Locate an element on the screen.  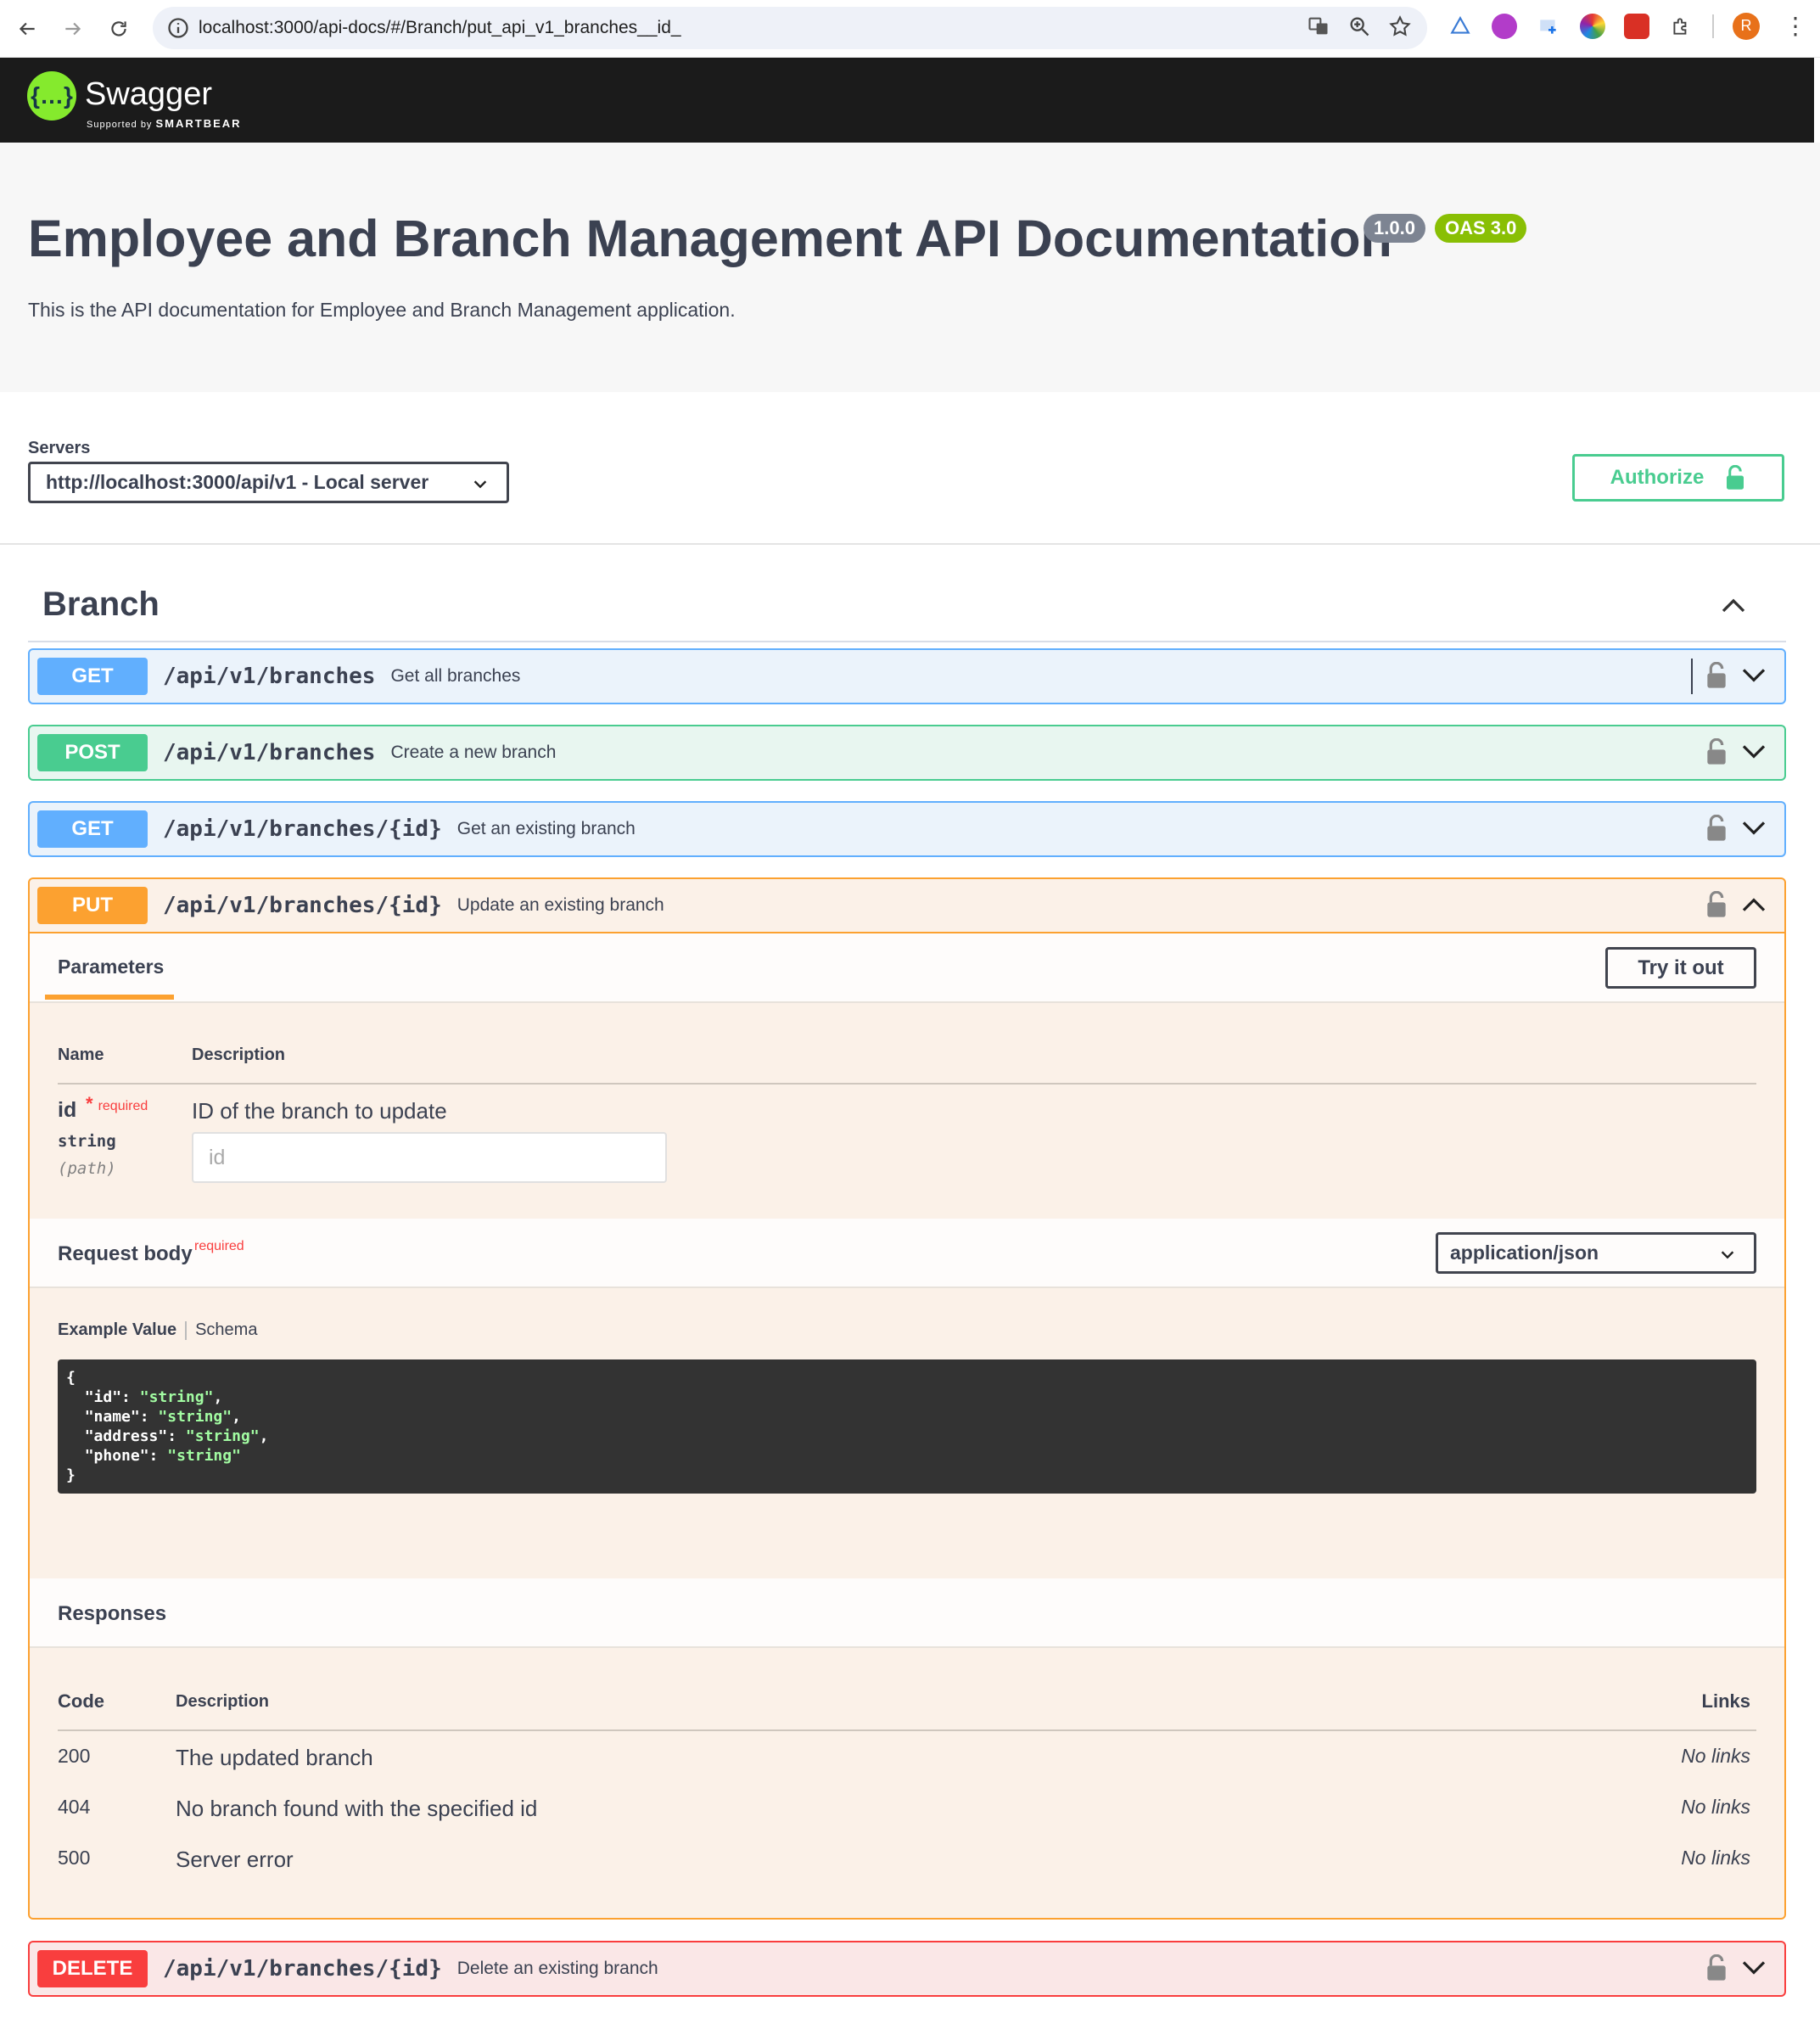
response-description: The updated branch is located at coordinates (274, 1757).